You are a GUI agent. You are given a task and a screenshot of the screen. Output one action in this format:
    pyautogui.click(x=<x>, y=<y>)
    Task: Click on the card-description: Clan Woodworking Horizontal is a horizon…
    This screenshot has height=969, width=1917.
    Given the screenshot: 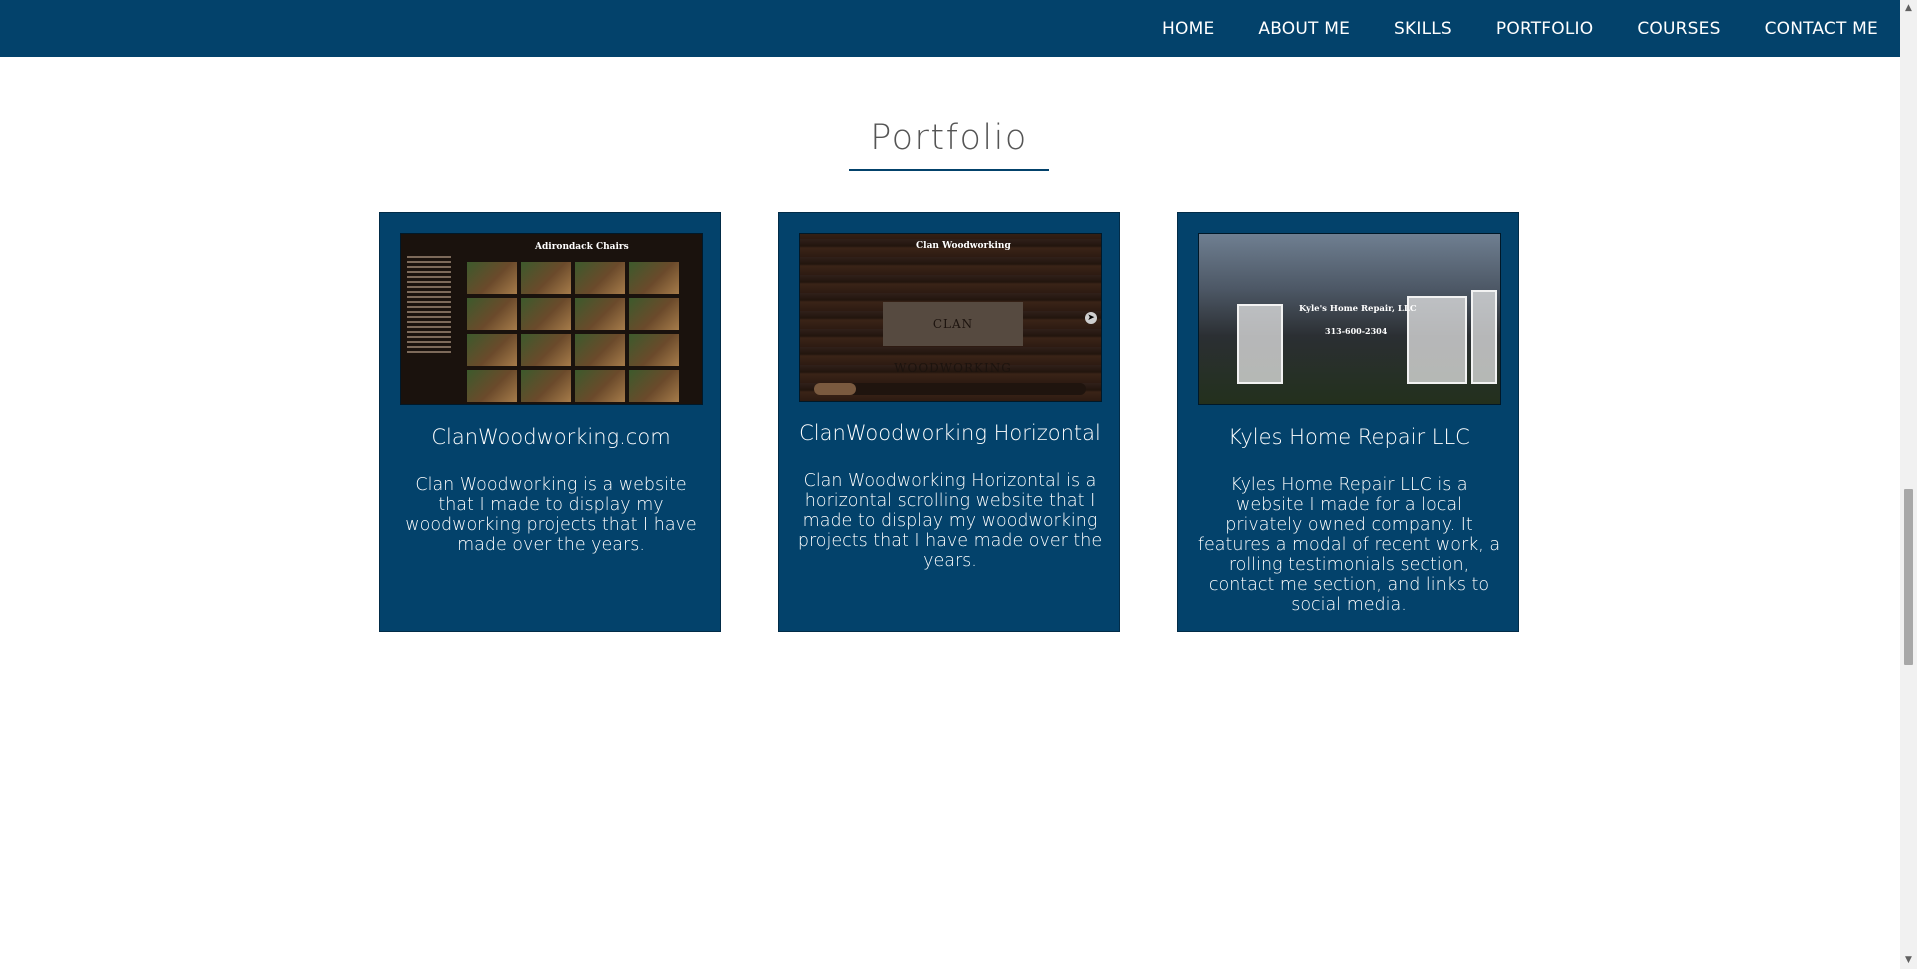 What is the action you would take?
    pyautogui.click(x=950, y=521)
    